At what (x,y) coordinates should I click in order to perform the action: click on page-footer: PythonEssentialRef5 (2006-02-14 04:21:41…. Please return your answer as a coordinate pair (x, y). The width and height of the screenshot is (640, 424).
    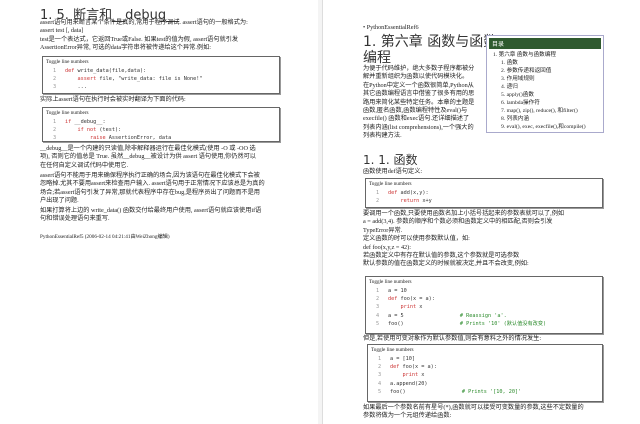
    Looking at the image, I should click on (105, 237).